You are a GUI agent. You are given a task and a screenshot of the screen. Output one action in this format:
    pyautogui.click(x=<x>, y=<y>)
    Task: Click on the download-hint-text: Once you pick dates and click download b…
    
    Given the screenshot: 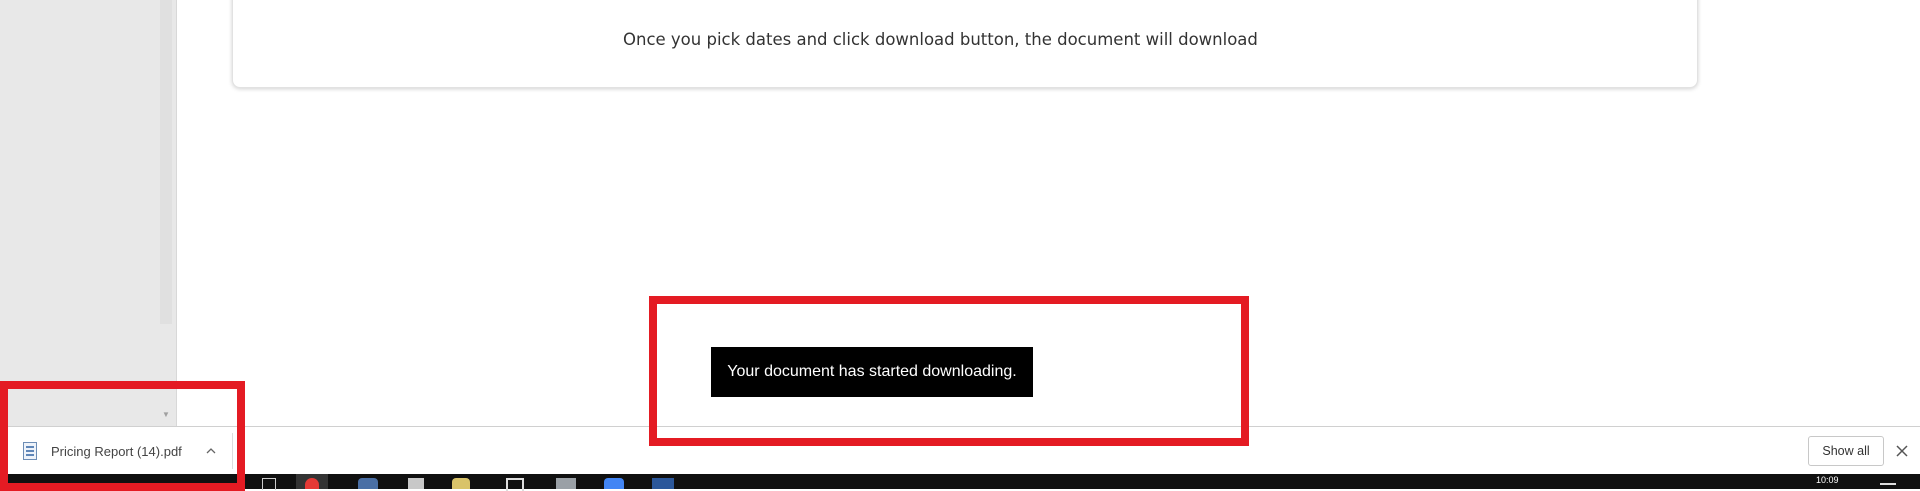 What is the action you would take?
    pyautogui.click(x=940, y=39)
    